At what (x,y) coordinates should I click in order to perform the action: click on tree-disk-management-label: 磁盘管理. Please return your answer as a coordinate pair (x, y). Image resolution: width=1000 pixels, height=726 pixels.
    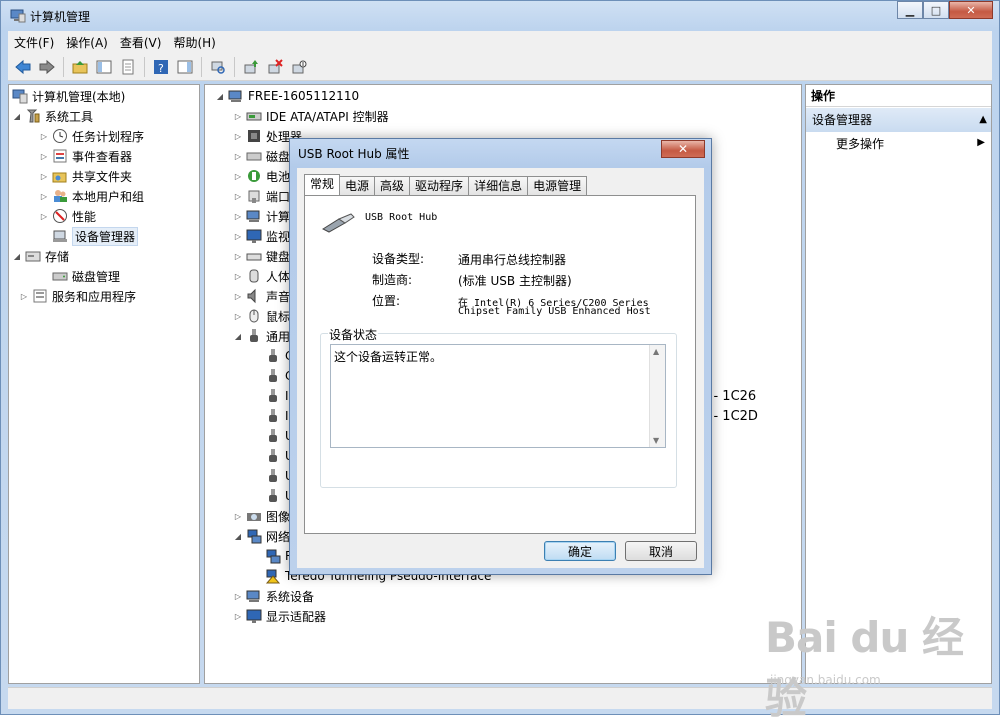
    Looking at the image, I should click on (96, 276).